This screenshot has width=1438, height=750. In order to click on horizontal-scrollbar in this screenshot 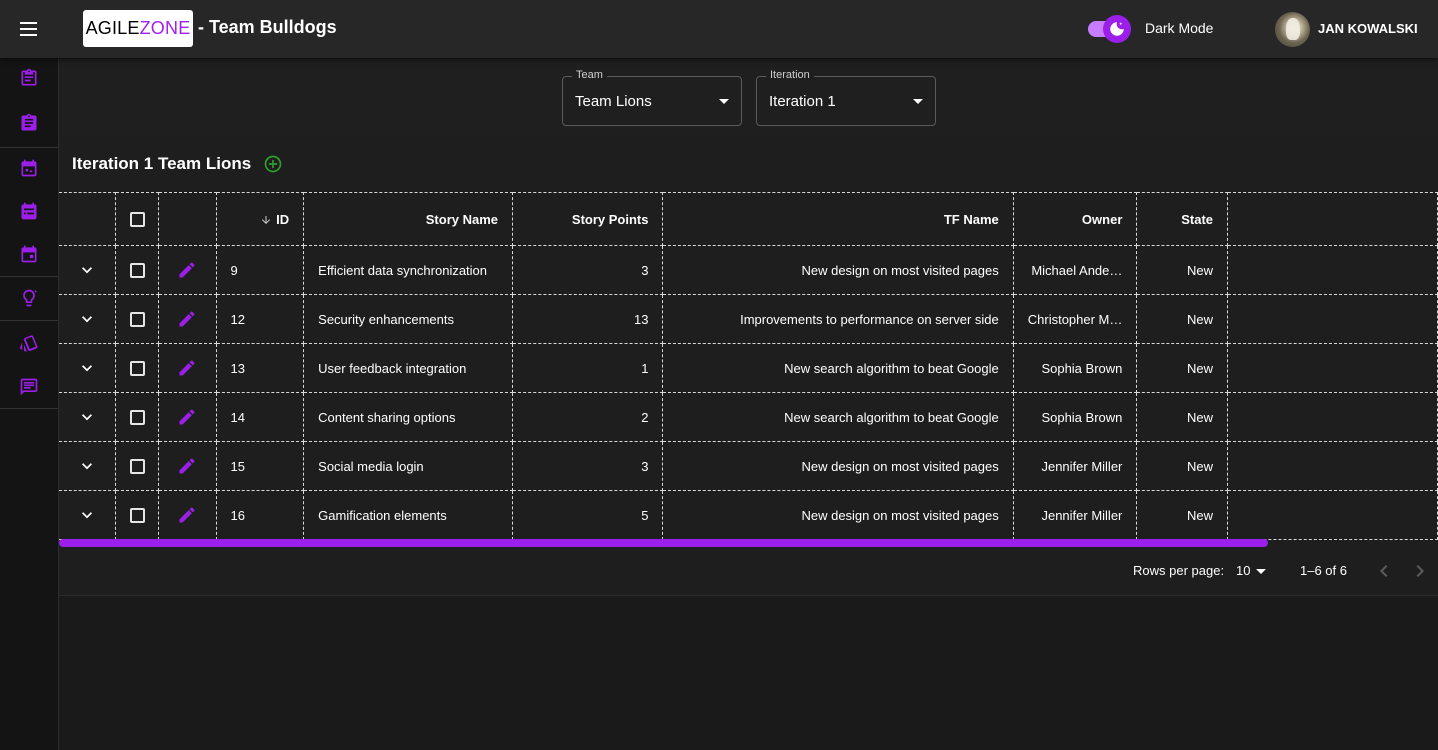, I will do `click(663, 543)`.